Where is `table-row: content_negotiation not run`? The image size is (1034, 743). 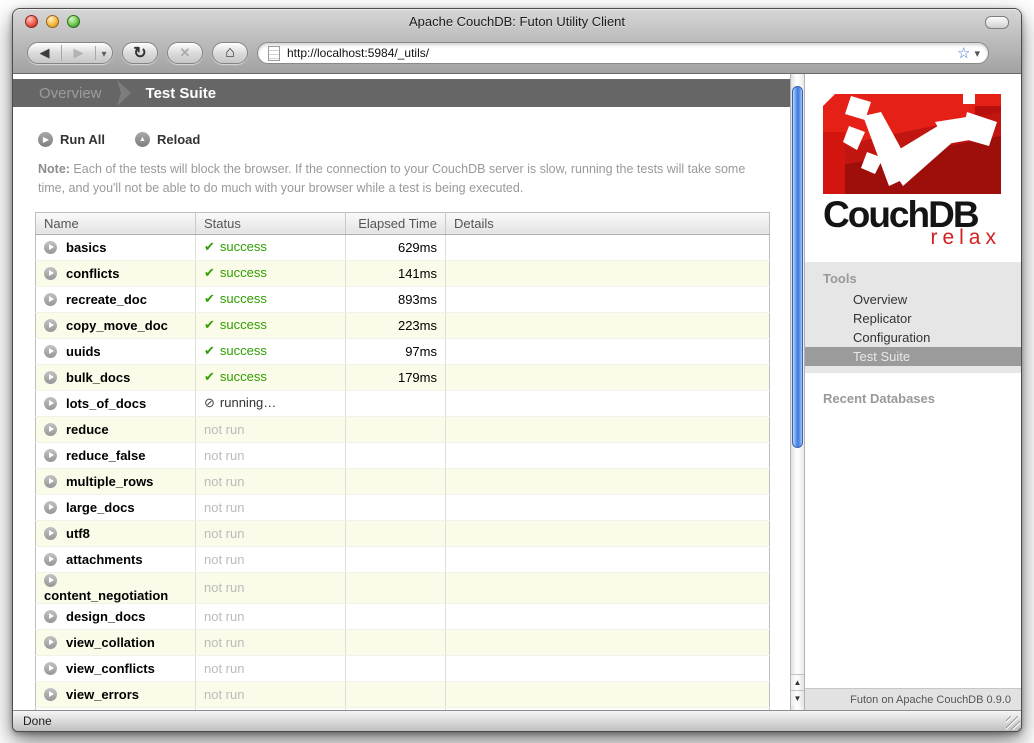
table-row: content_negotiation not run is located at coordinates (402, 588).